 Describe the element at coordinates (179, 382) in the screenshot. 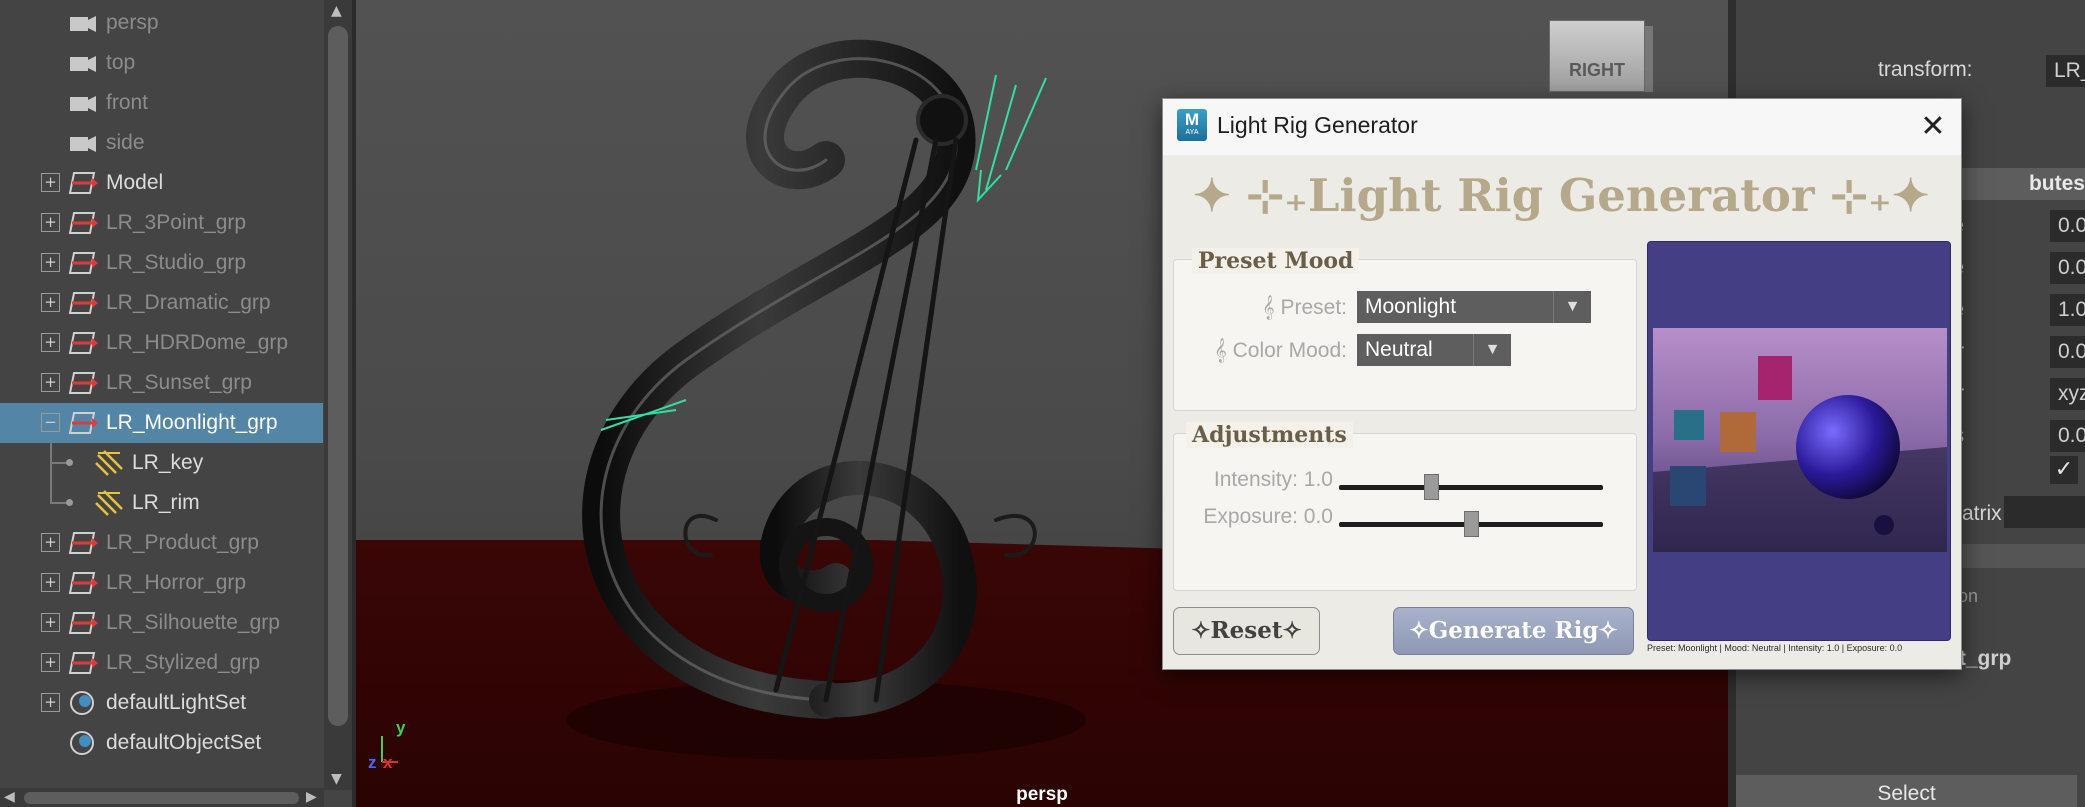

I see `outliner-item-label: LR_Sunset_grp` at that location.